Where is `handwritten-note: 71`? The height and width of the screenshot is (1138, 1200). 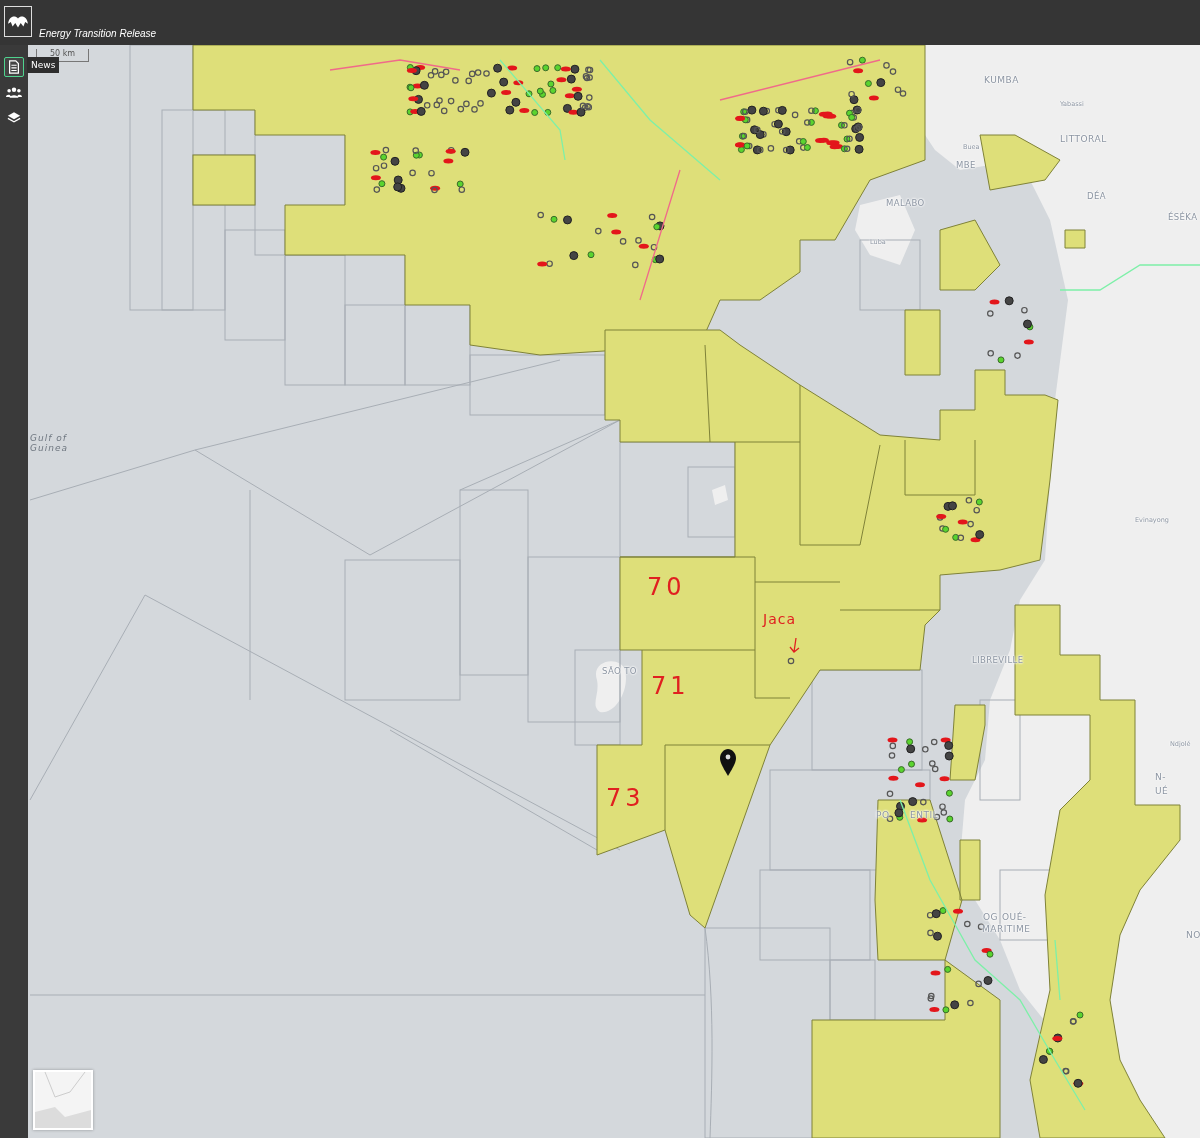
handwritten-note: 71 is located at coordinates (670, 686).